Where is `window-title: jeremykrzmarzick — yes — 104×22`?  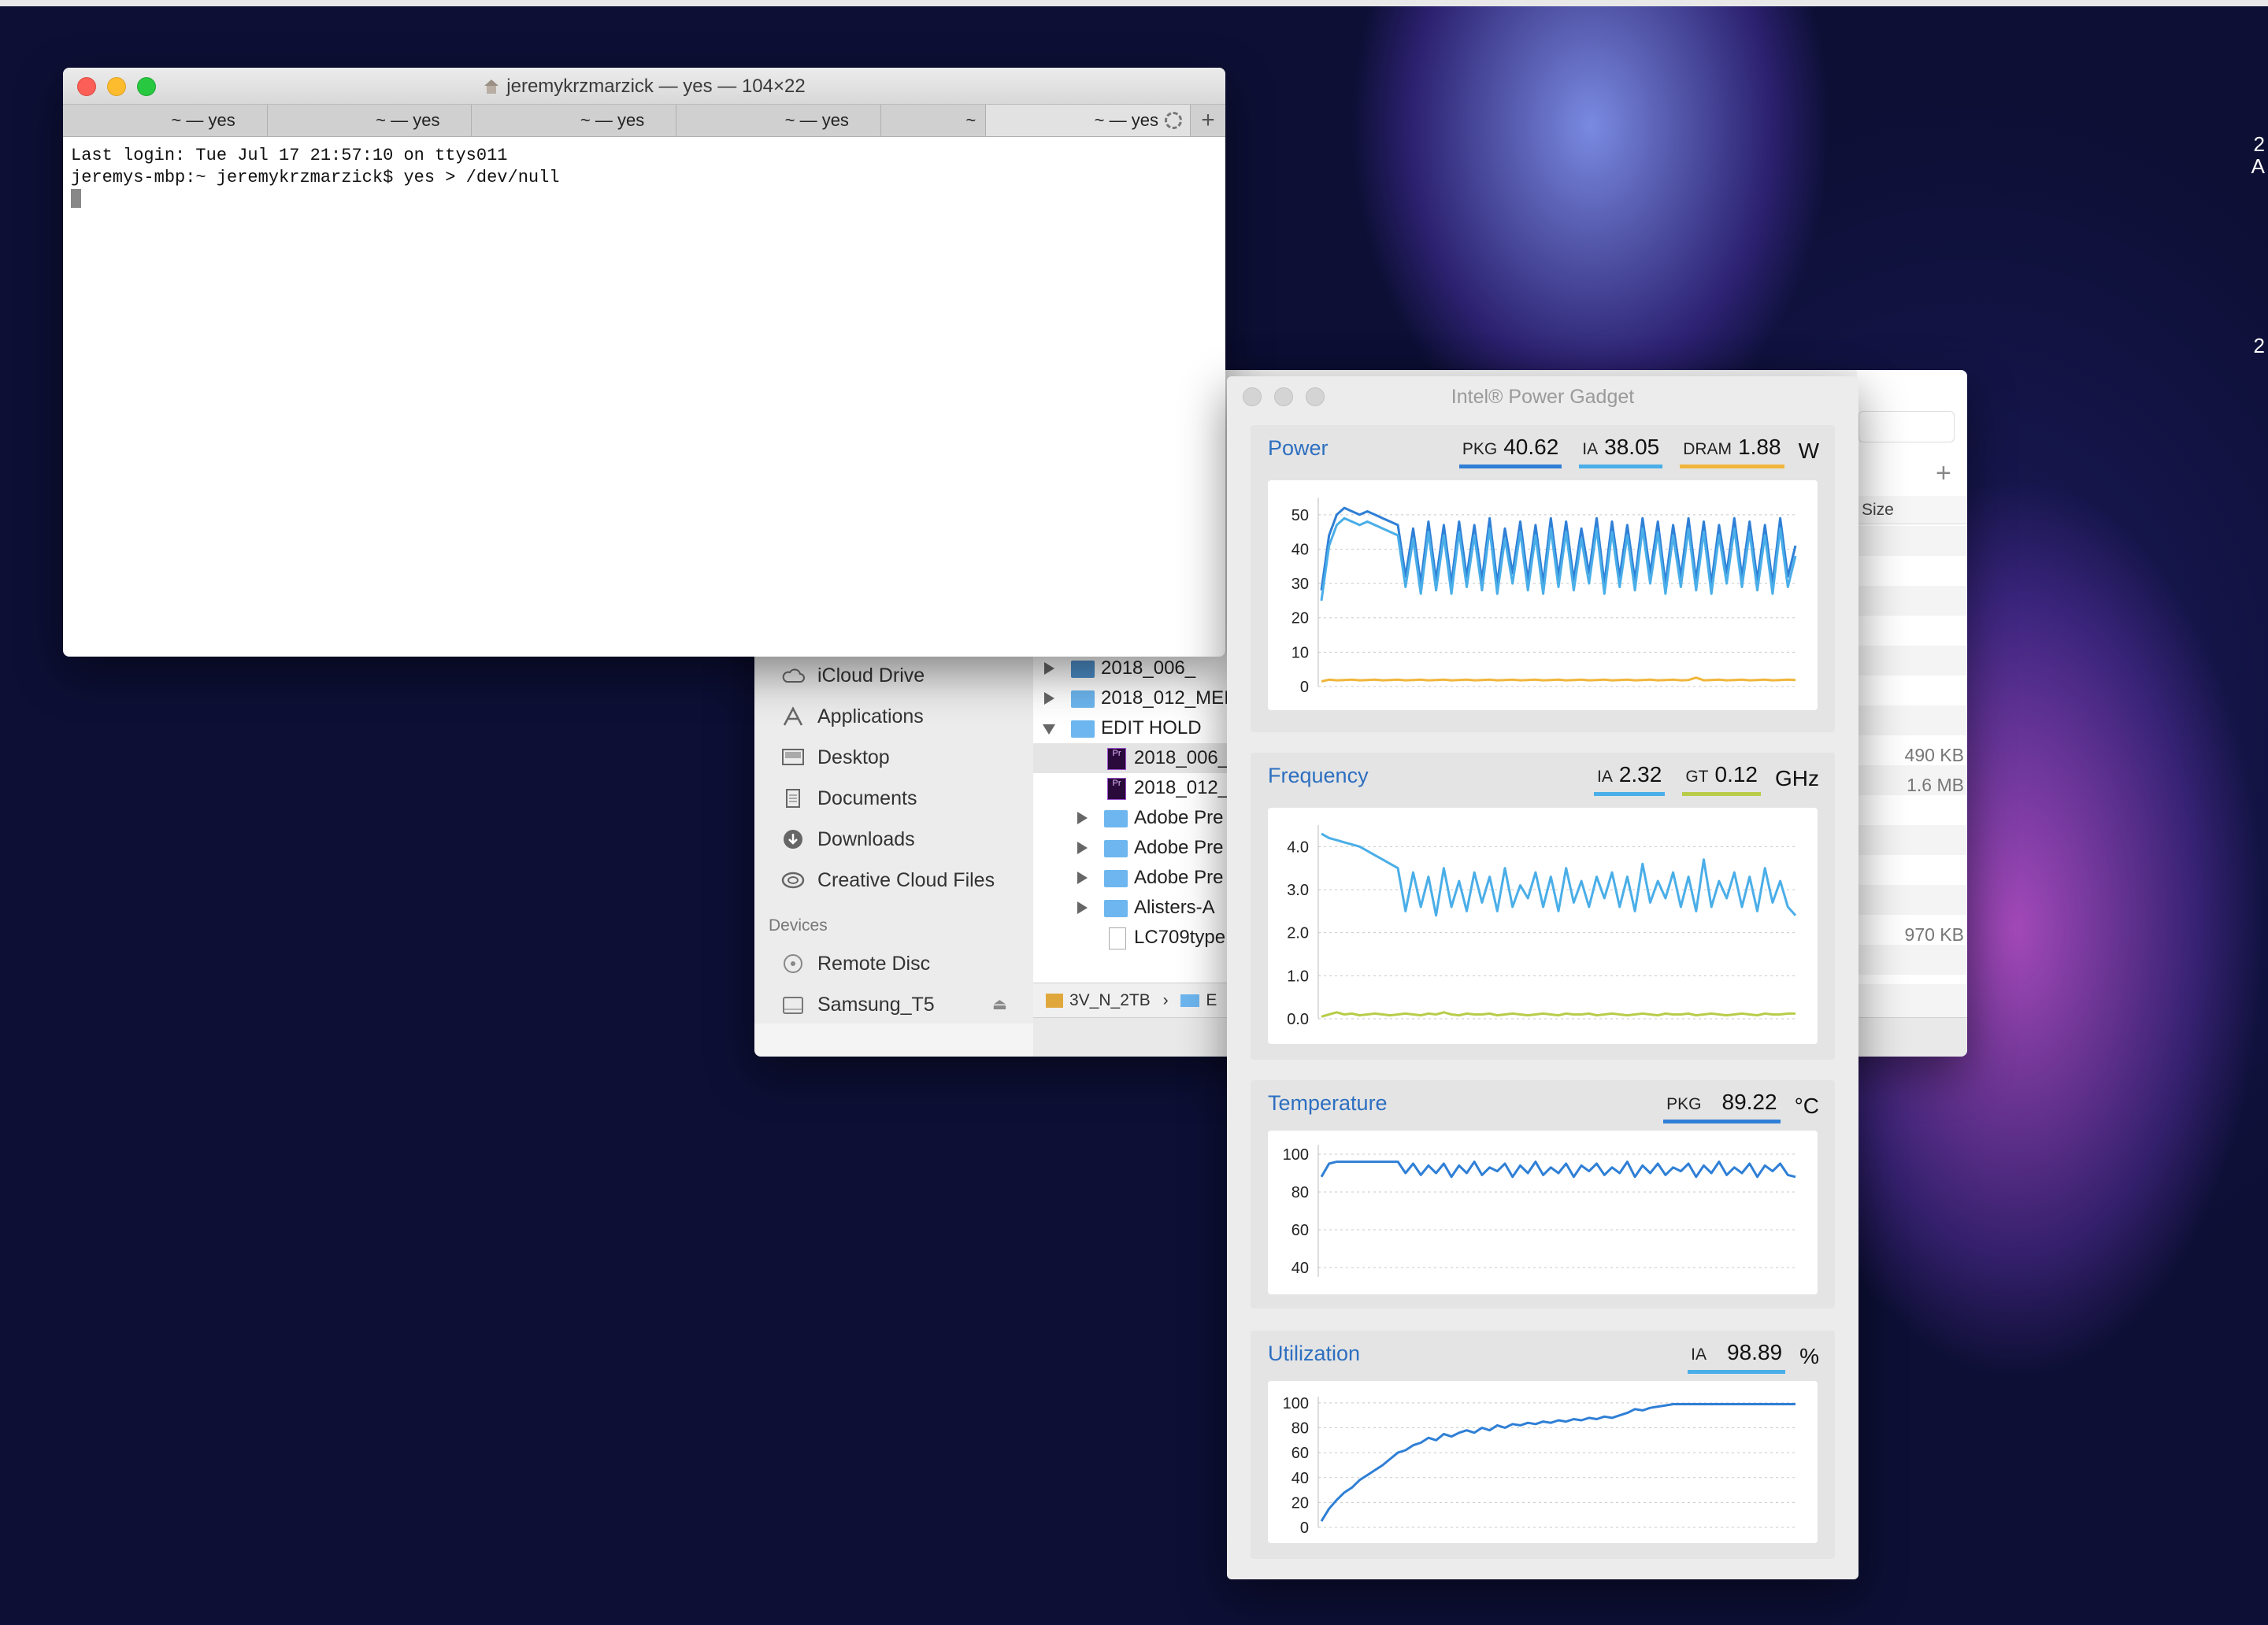 window-title: jeremykrzmarzick — yes — 104×22 is located at coordinates (644, 87).